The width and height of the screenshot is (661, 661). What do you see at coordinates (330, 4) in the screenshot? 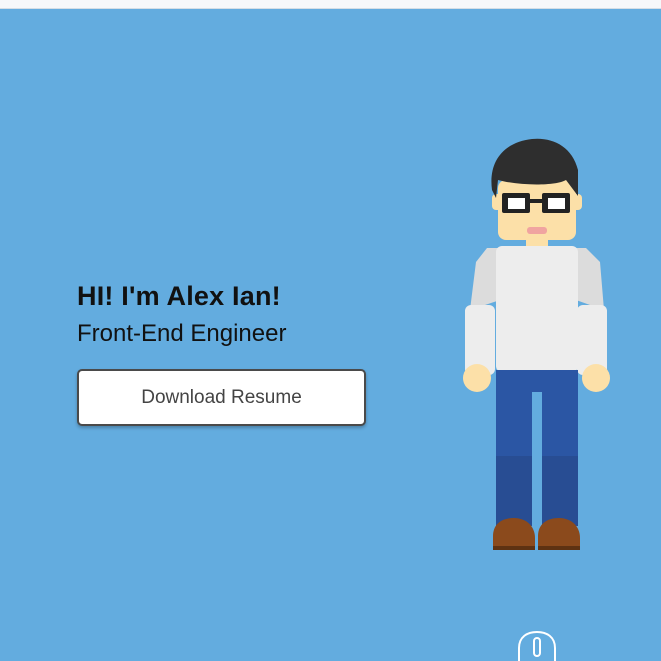
I see `top-bar` at bounding box center [330, 4].